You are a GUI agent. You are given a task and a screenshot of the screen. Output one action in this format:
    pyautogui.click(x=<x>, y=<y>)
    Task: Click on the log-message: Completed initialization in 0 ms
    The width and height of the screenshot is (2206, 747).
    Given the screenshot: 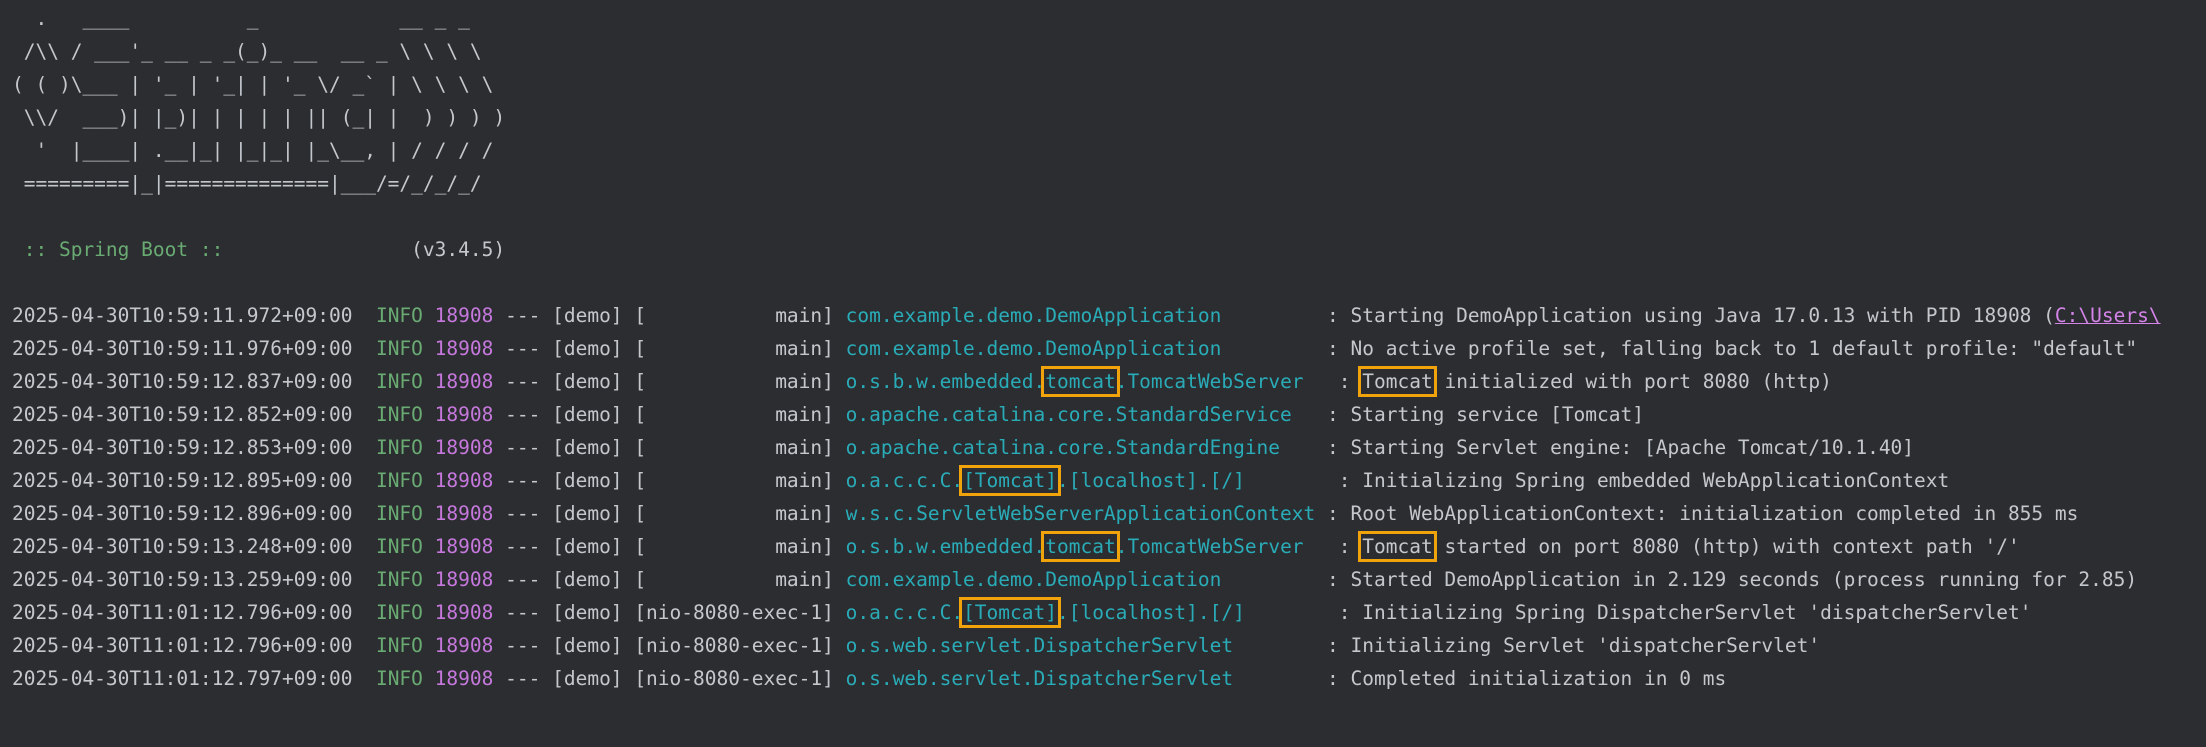 What is the action you would take?
    pyautogui.click(x=1538, y=678)
    